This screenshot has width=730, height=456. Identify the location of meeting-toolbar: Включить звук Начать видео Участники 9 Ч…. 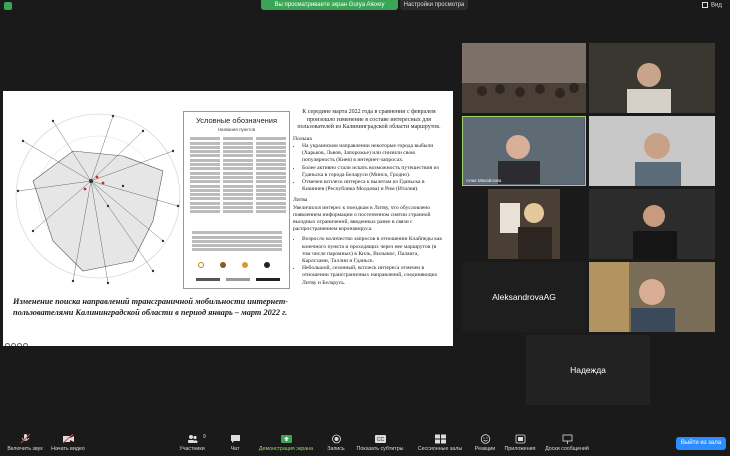
(365, 443).